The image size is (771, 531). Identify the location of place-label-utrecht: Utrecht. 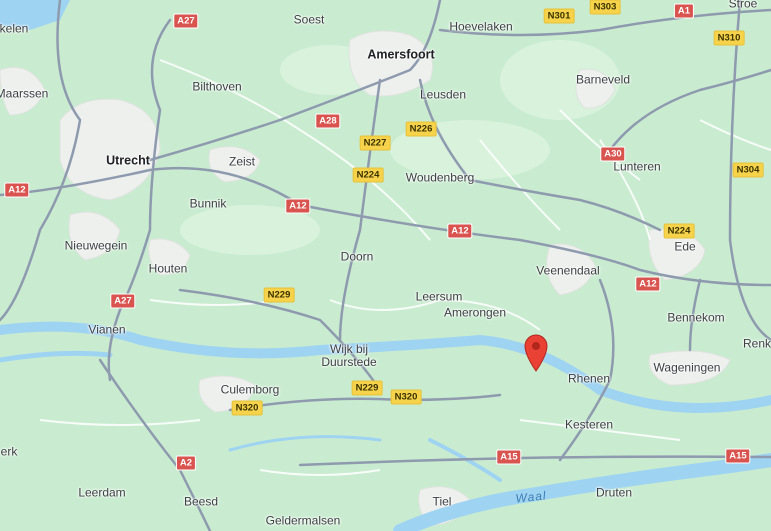
(128, 161).